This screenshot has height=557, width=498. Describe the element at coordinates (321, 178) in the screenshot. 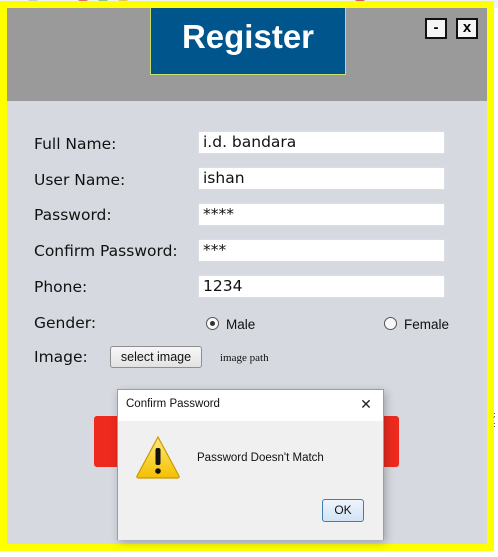

I see `user-name-field: ishan` at that location.